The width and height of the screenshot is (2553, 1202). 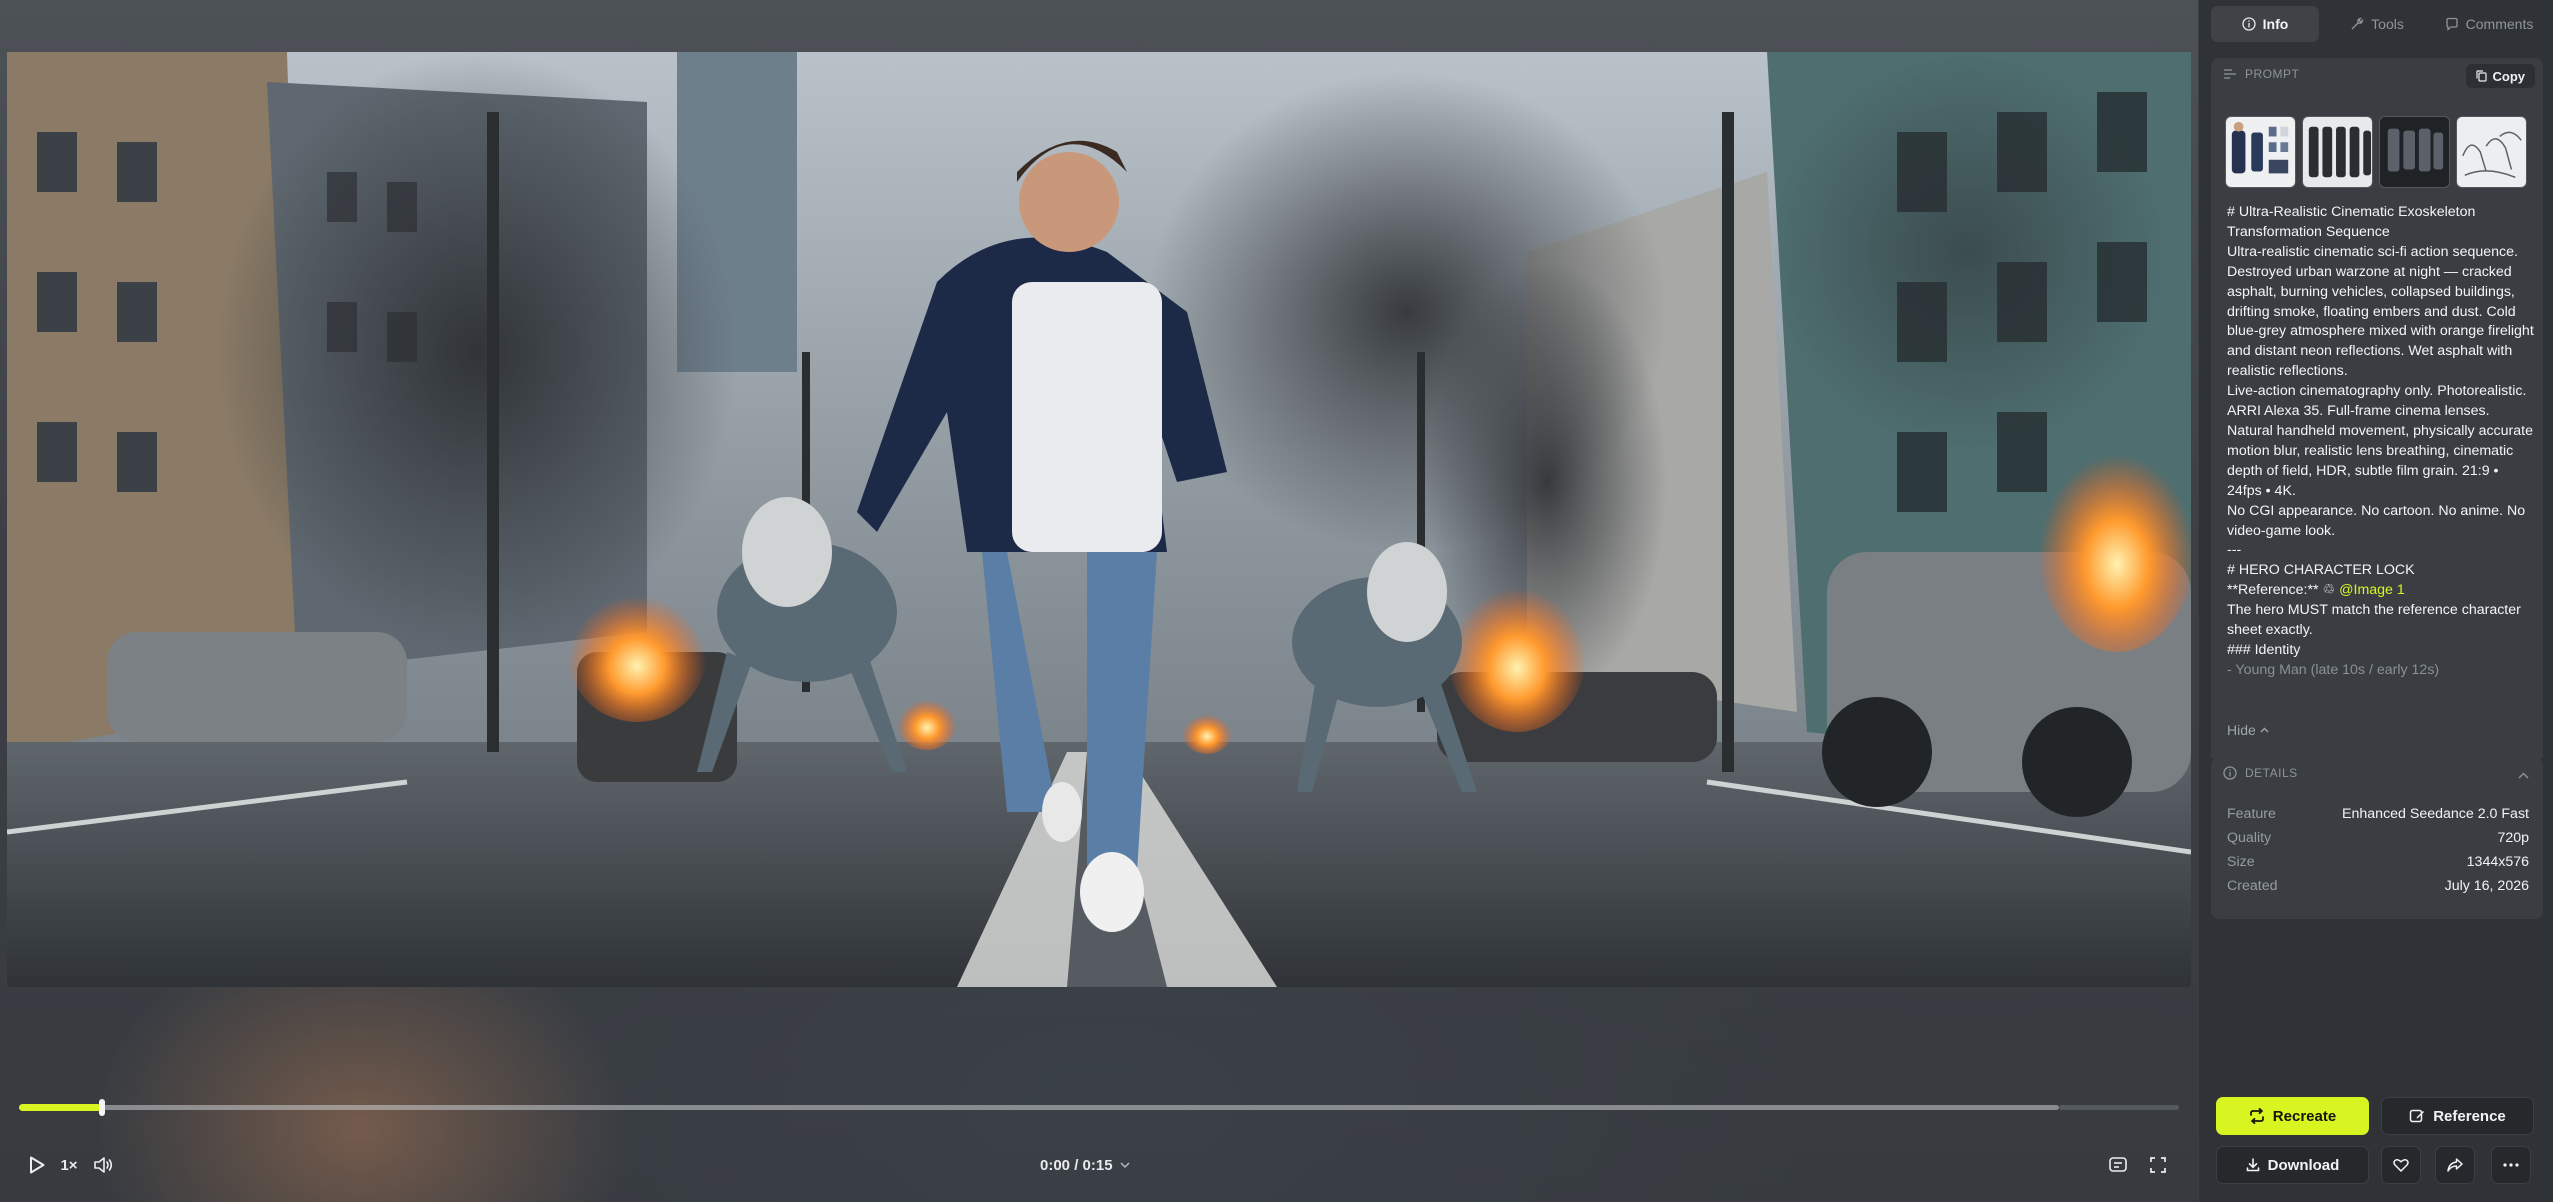 I want to click on recreate-label: Recreate, so click(x=2304, y=1116).